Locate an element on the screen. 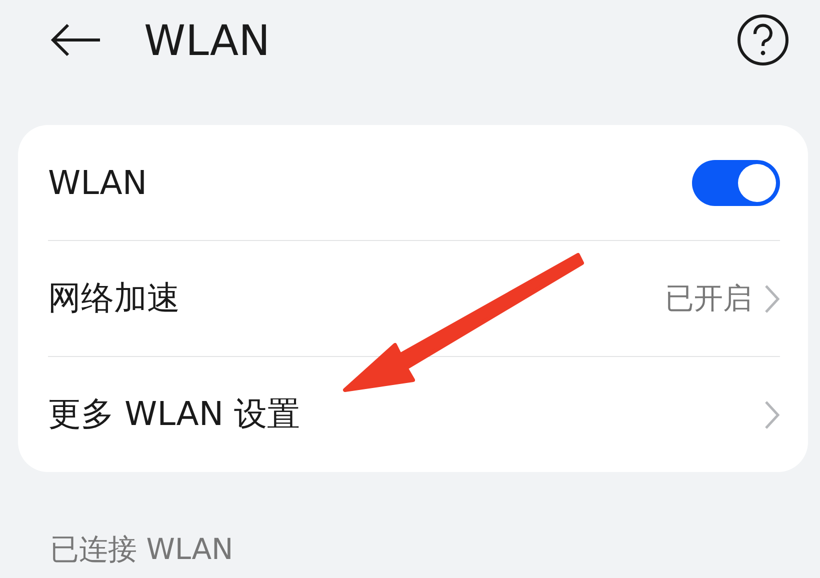  setting-label: WLAN is located at coordinates (98, 182).